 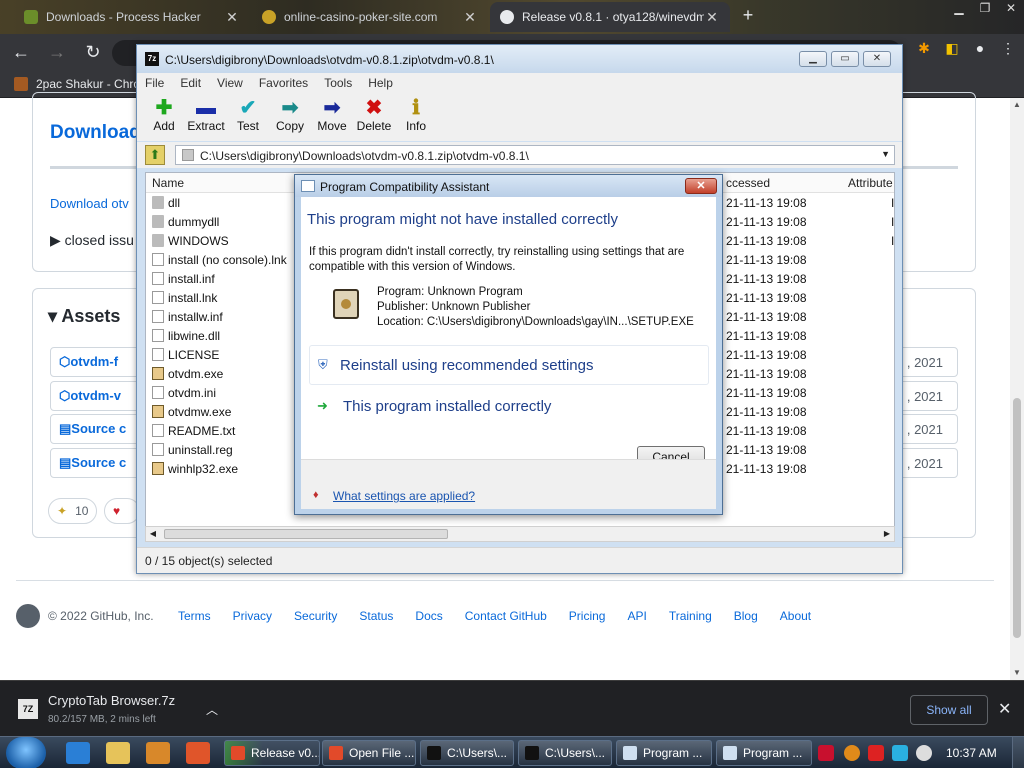 I want to click on show-all-button: Show all, so click(x=949, y=710).